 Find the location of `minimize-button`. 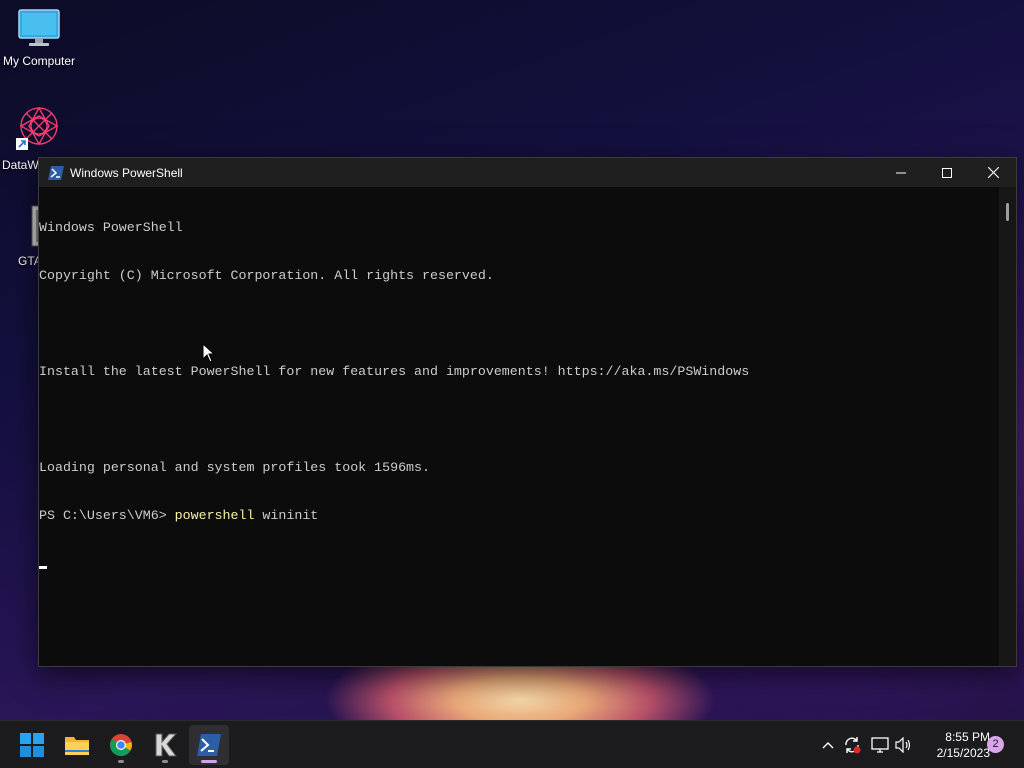

minimize-button is located at coordinates (901, 172).